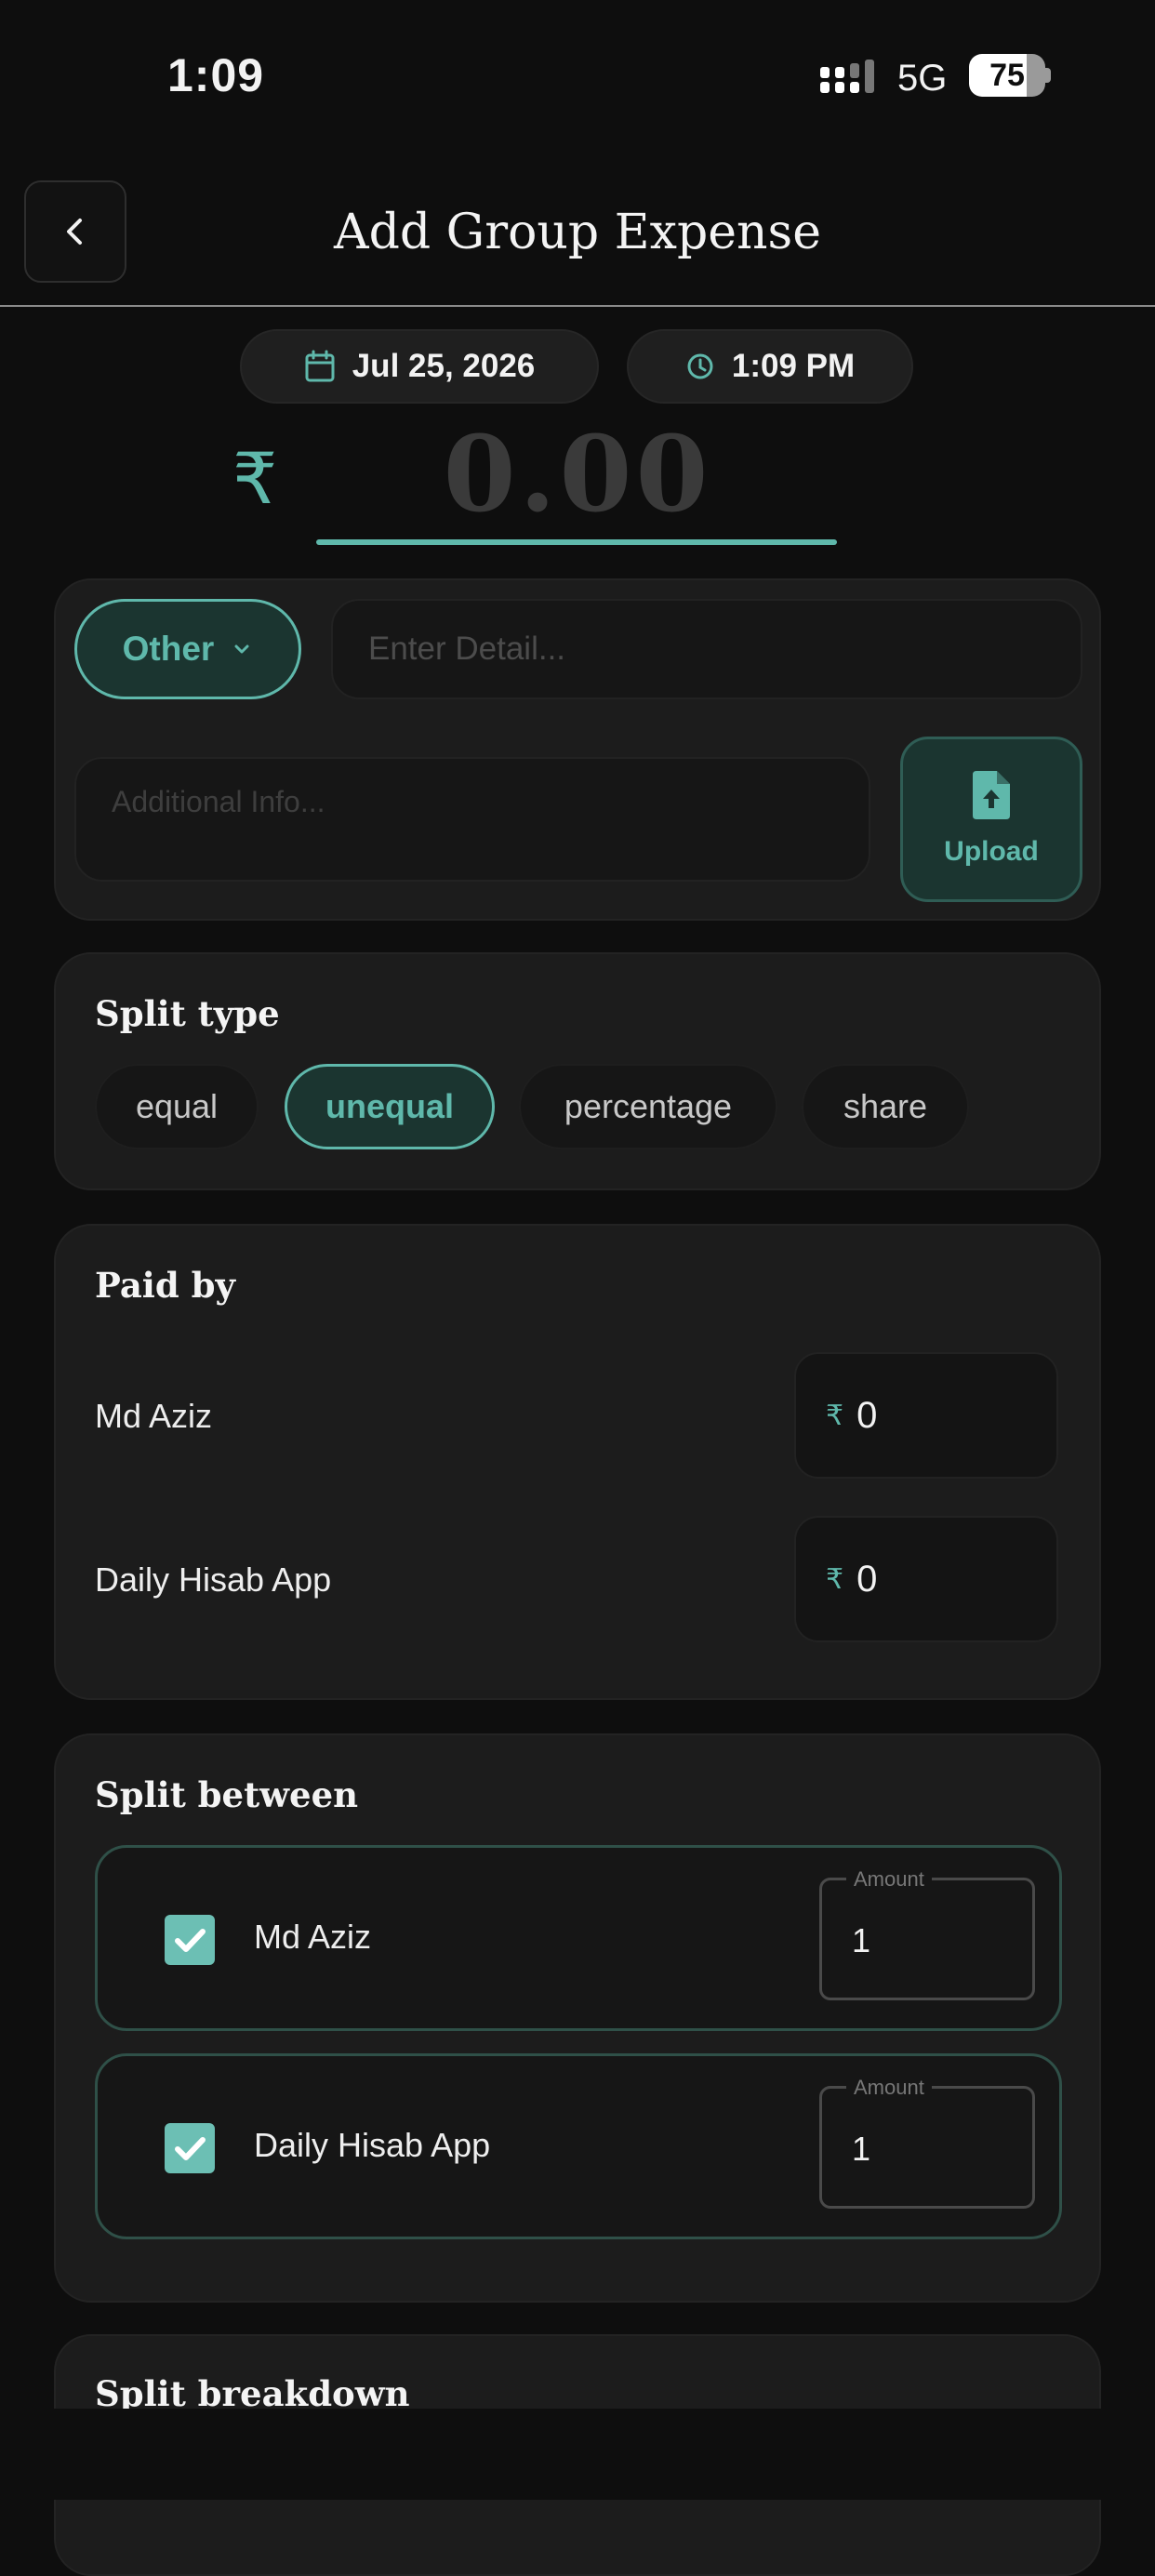  What do you see at coordinates (1007, 75) in the screenshot?
I see `battery-percent: 75` at bounding box center [1007, 75].